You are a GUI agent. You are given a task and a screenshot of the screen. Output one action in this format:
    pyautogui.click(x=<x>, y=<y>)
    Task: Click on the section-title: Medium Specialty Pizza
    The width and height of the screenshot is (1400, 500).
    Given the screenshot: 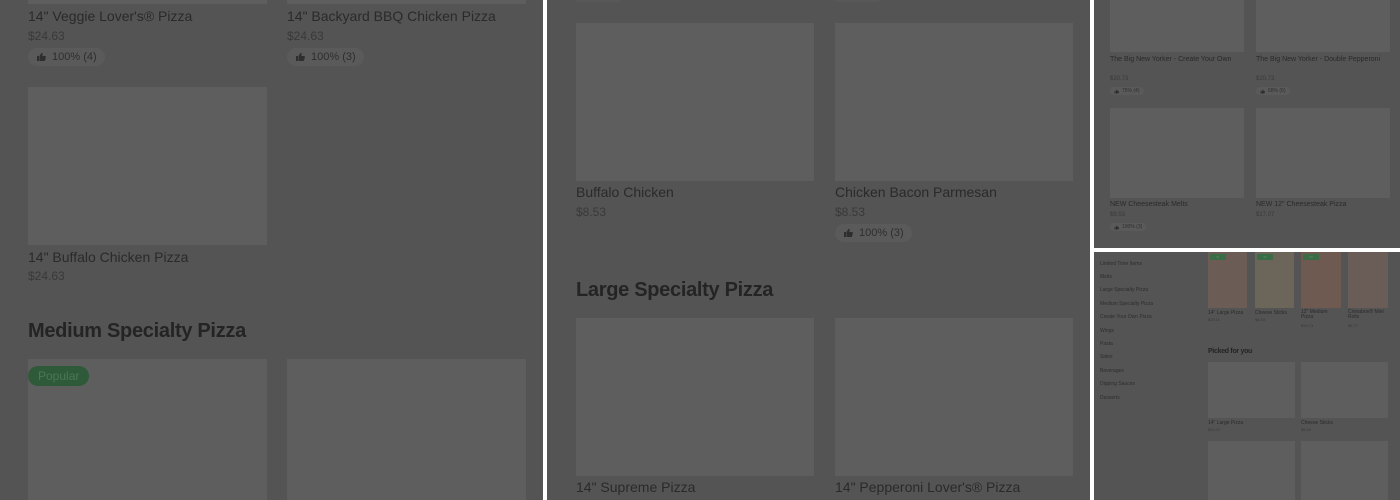 What is the action you would take?
    pyautogui.click(x=137, y=331)
    